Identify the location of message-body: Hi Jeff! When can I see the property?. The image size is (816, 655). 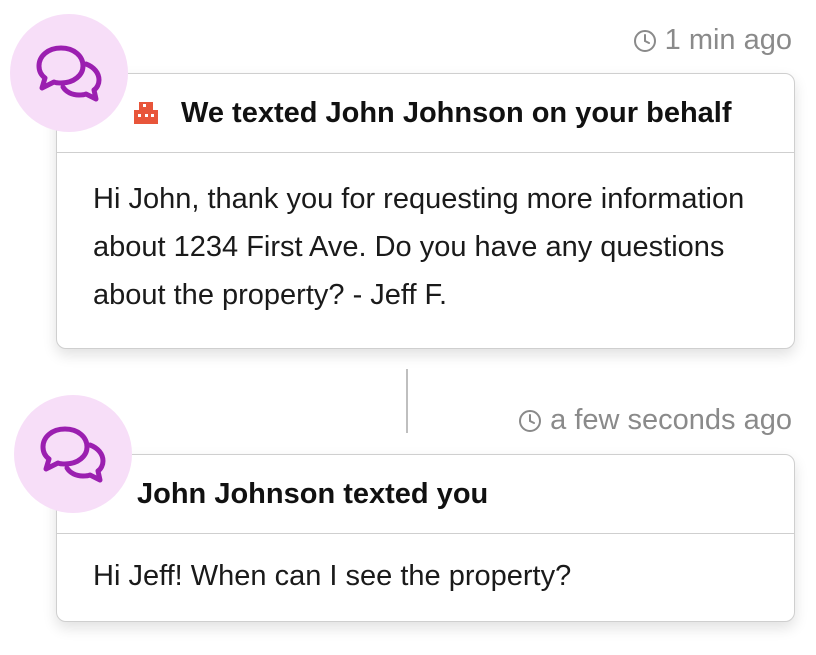
(332, 576).